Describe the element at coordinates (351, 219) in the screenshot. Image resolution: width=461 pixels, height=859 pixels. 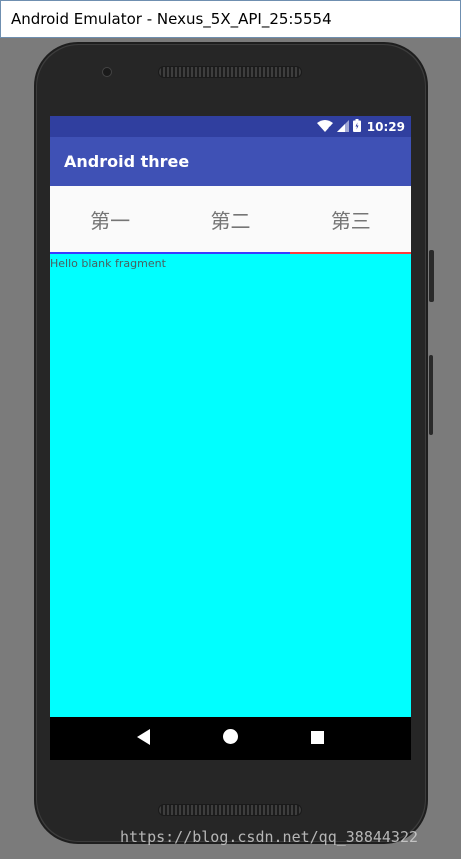
I see `tab-third: 第三` at that location.